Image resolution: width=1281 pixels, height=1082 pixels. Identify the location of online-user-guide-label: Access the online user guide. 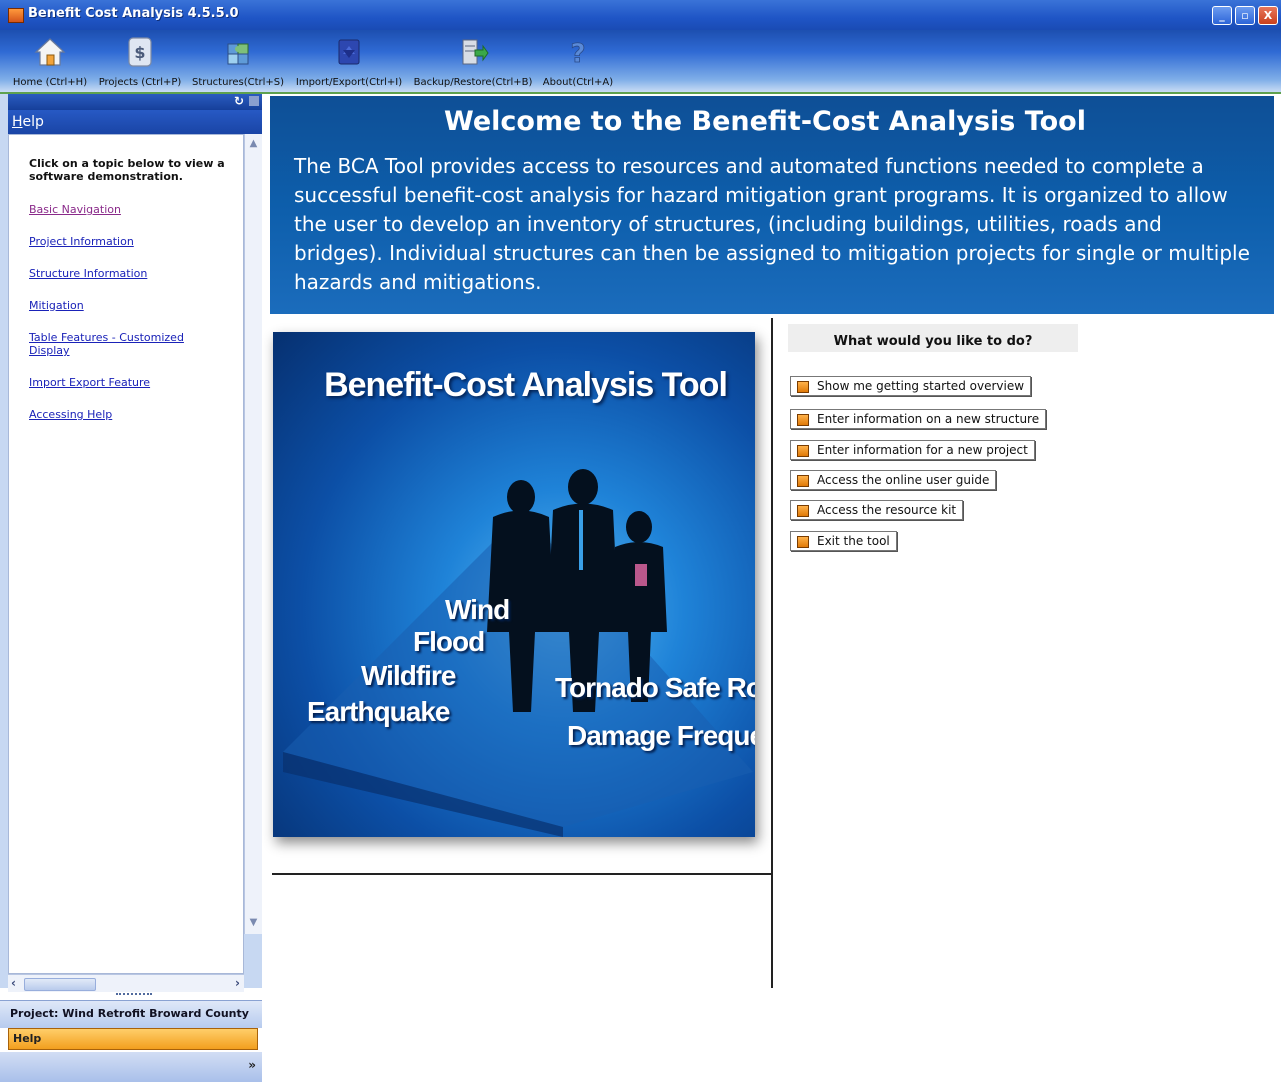
(903, 480).